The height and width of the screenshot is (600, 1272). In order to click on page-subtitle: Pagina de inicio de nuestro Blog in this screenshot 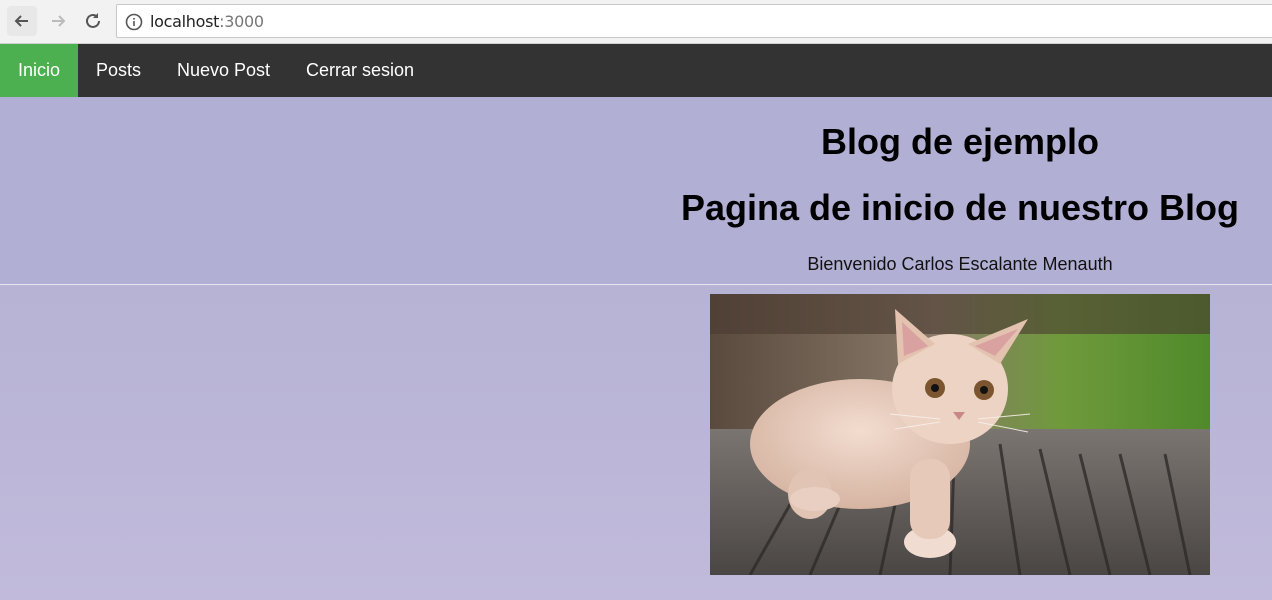, I will do `click(960, 207)`.